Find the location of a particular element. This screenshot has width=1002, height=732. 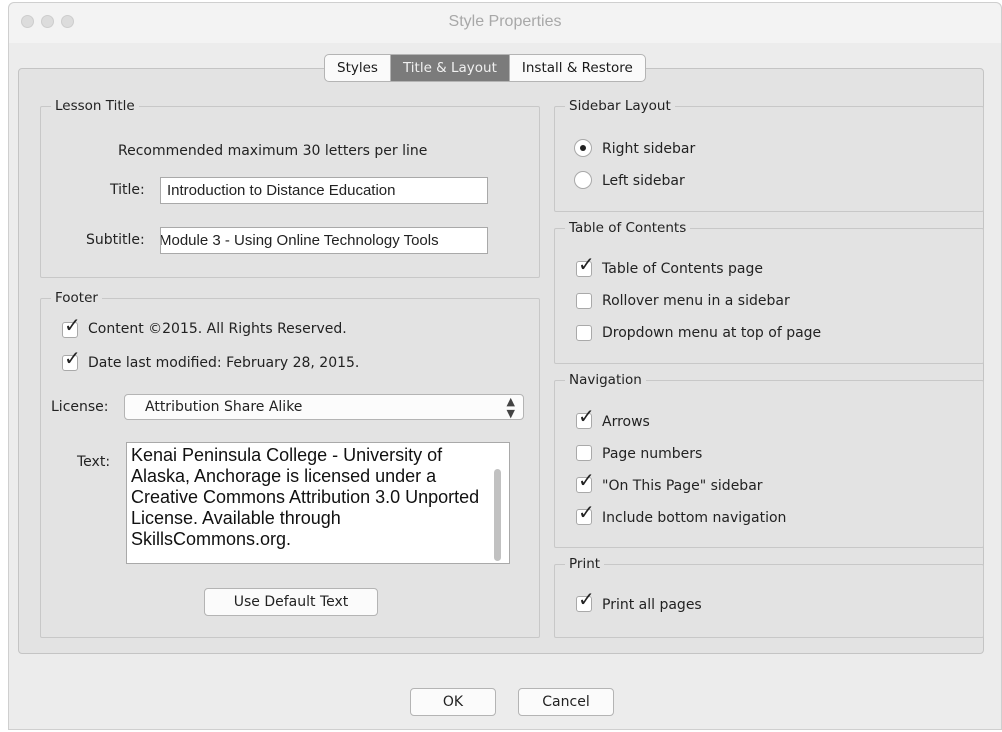

page-numbers-label: Page numbers is located at coordinates (652, 454).